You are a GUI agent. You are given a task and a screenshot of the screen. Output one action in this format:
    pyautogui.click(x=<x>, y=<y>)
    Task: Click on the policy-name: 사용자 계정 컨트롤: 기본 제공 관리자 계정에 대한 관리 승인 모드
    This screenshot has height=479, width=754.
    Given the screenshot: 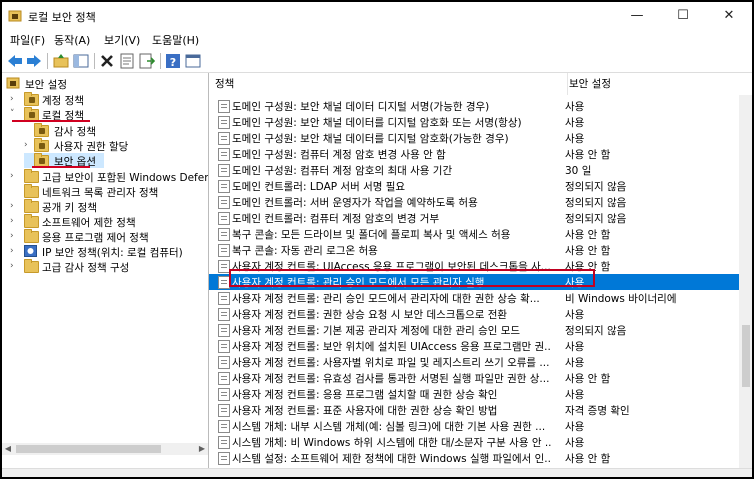 What is the action you would take?
    pyautogui.click(x=376, y=331)
    